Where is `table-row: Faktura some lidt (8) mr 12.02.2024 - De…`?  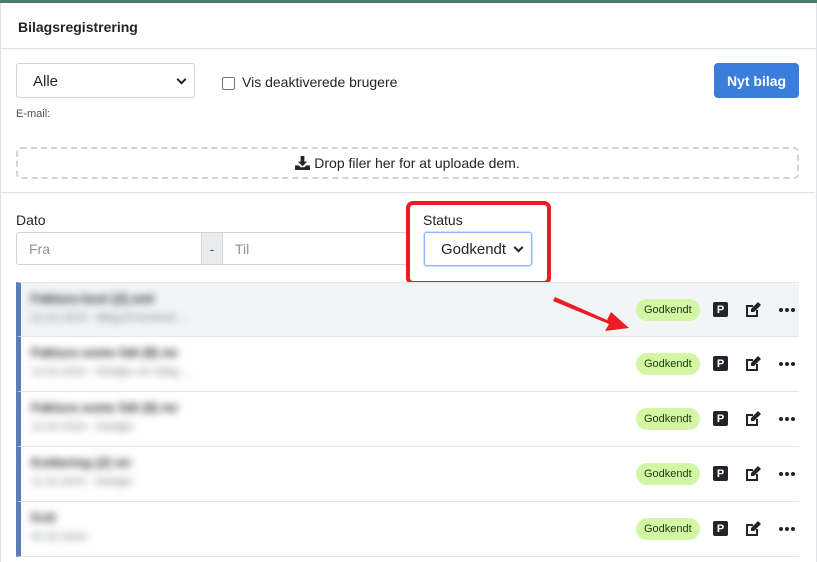
table-row: Faktura some lidt (8) mr 12.02.2024 - De… is located at coordinates (407, 364).